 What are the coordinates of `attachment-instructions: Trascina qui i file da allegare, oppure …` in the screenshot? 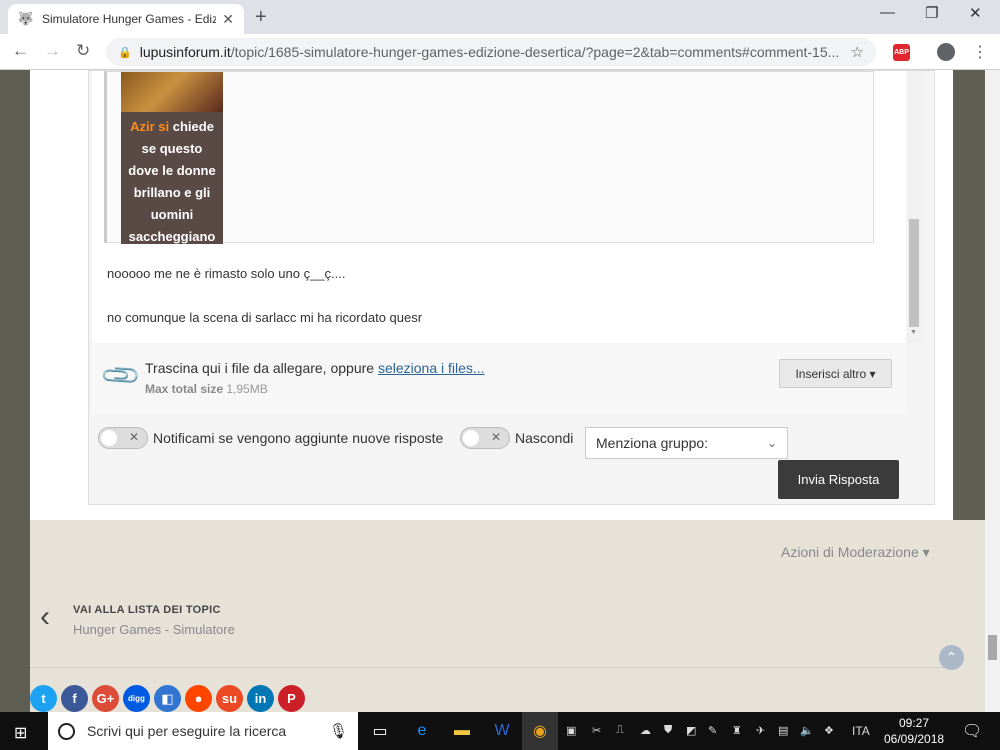 It's located at (315, 368).